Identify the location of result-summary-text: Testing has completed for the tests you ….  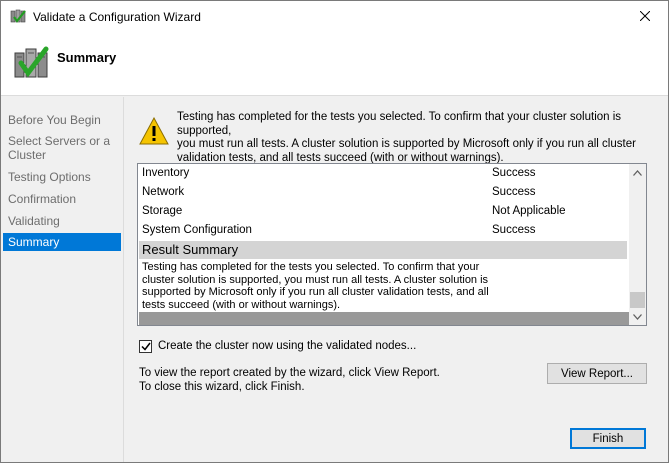
(317, 286).